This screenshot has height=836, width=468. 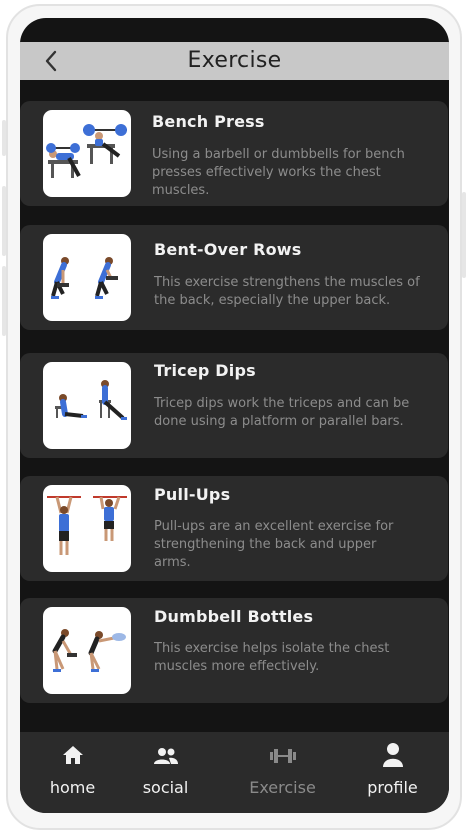 I want to click on people-icon, so click(x=165, y=756).